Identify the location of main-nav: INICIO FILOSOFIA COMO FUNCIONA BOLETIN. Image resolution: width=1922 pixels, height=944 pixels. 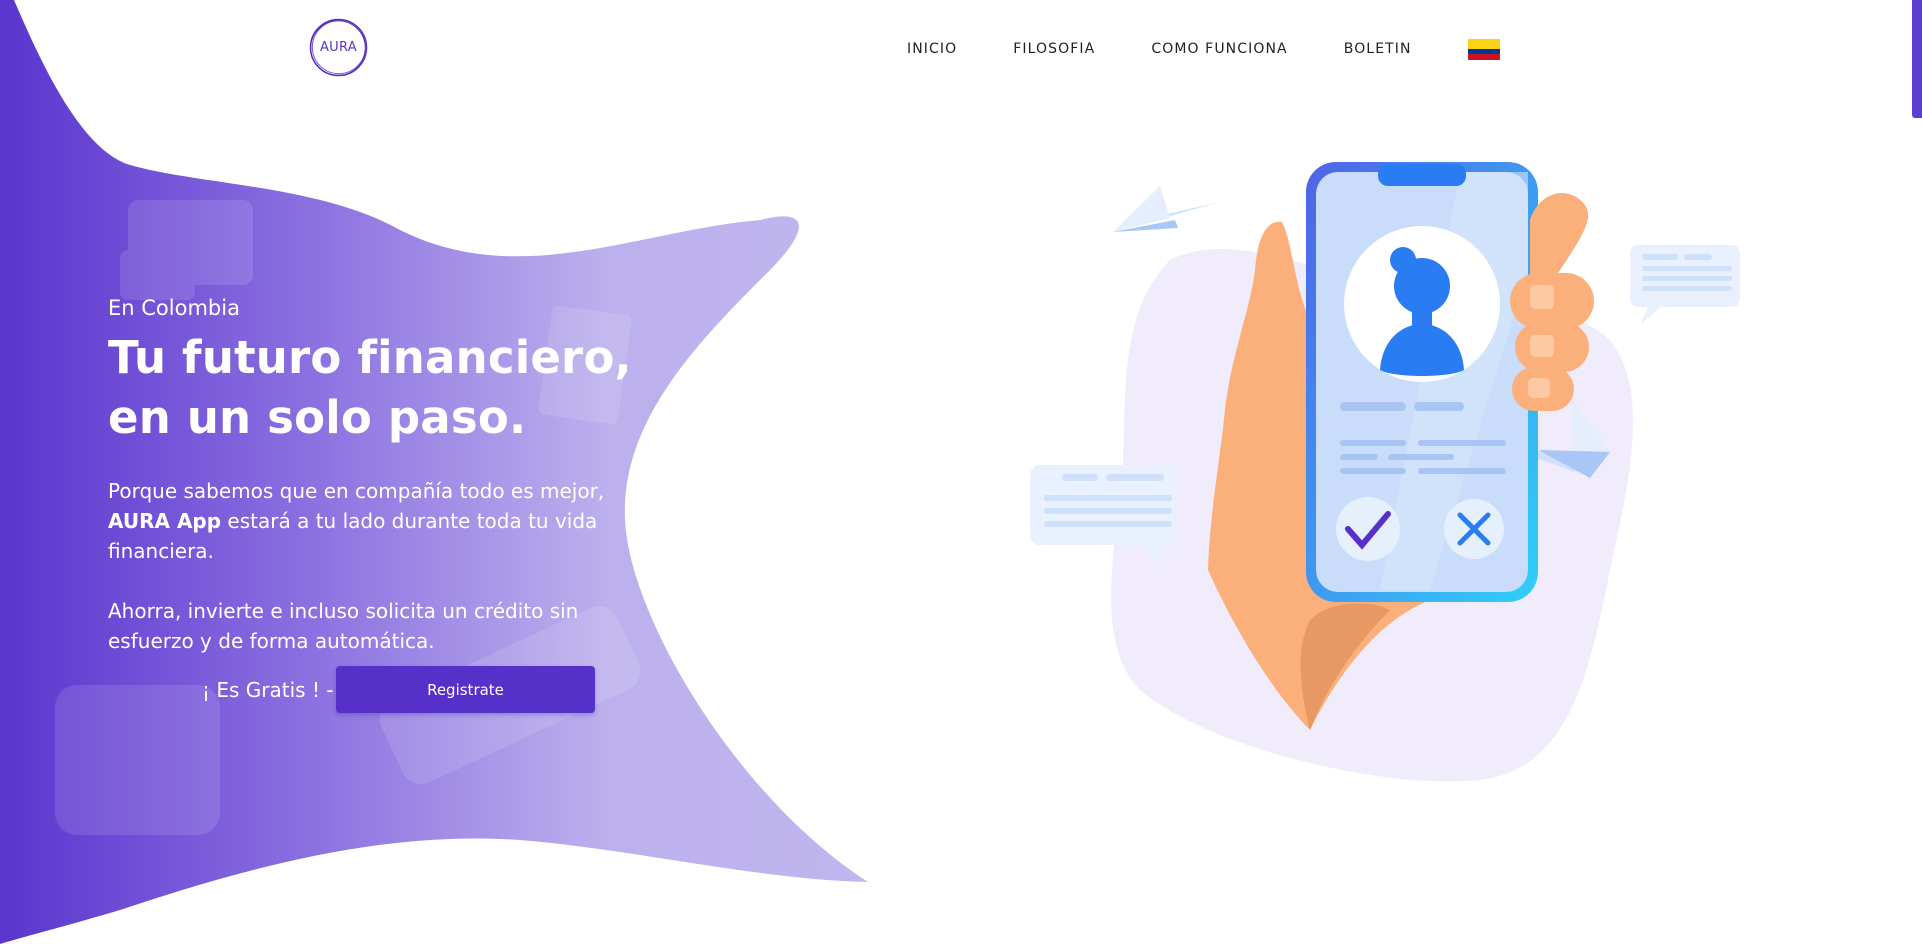
(1203, 49).